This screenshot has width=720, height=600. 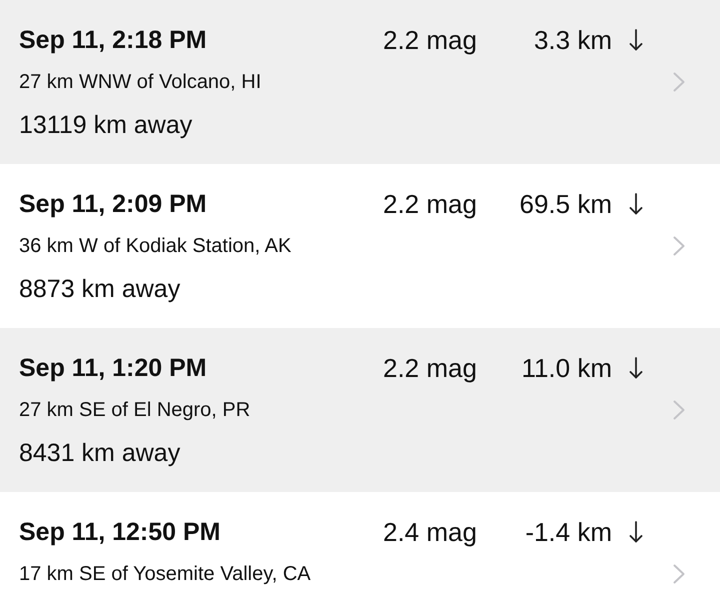 I want to click on depth-text: 3.3 km, so click(x=573, y=40).